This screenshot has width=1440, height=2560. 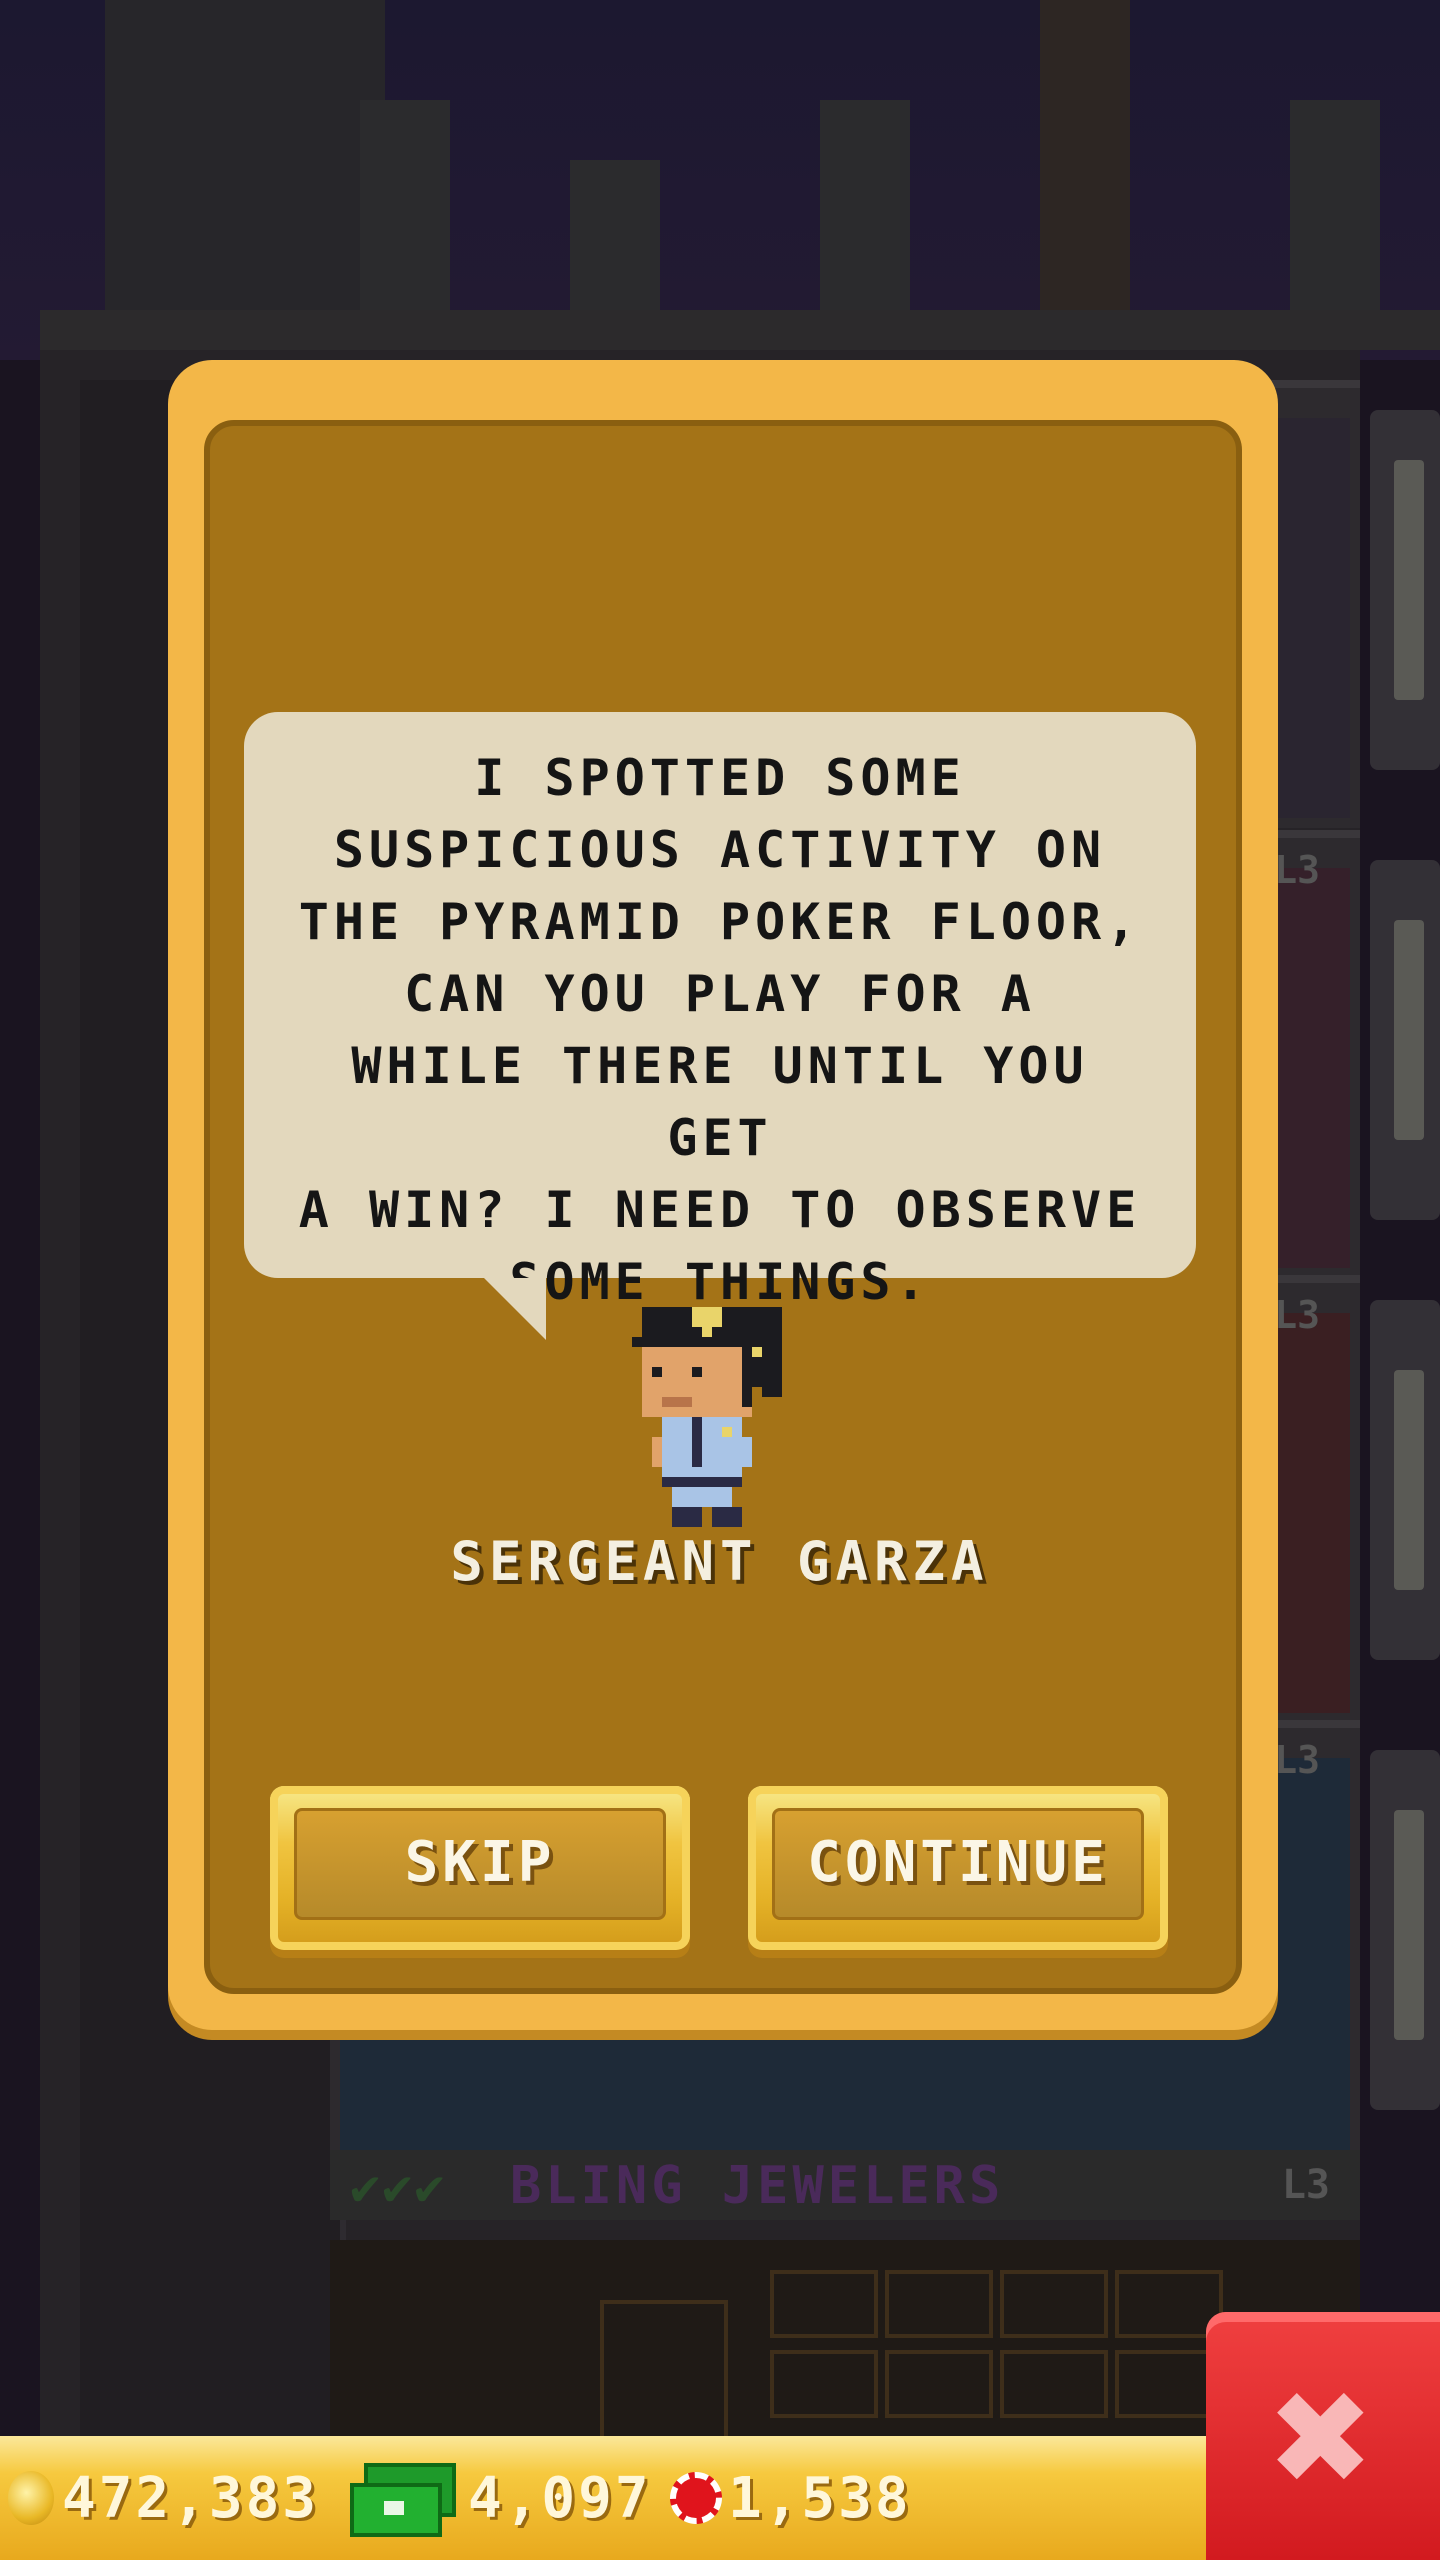 What do you see at coordinates (191, 2498) in the screenshot?
I see `coins-value: 472,383` at bounding box center [191, 2498].